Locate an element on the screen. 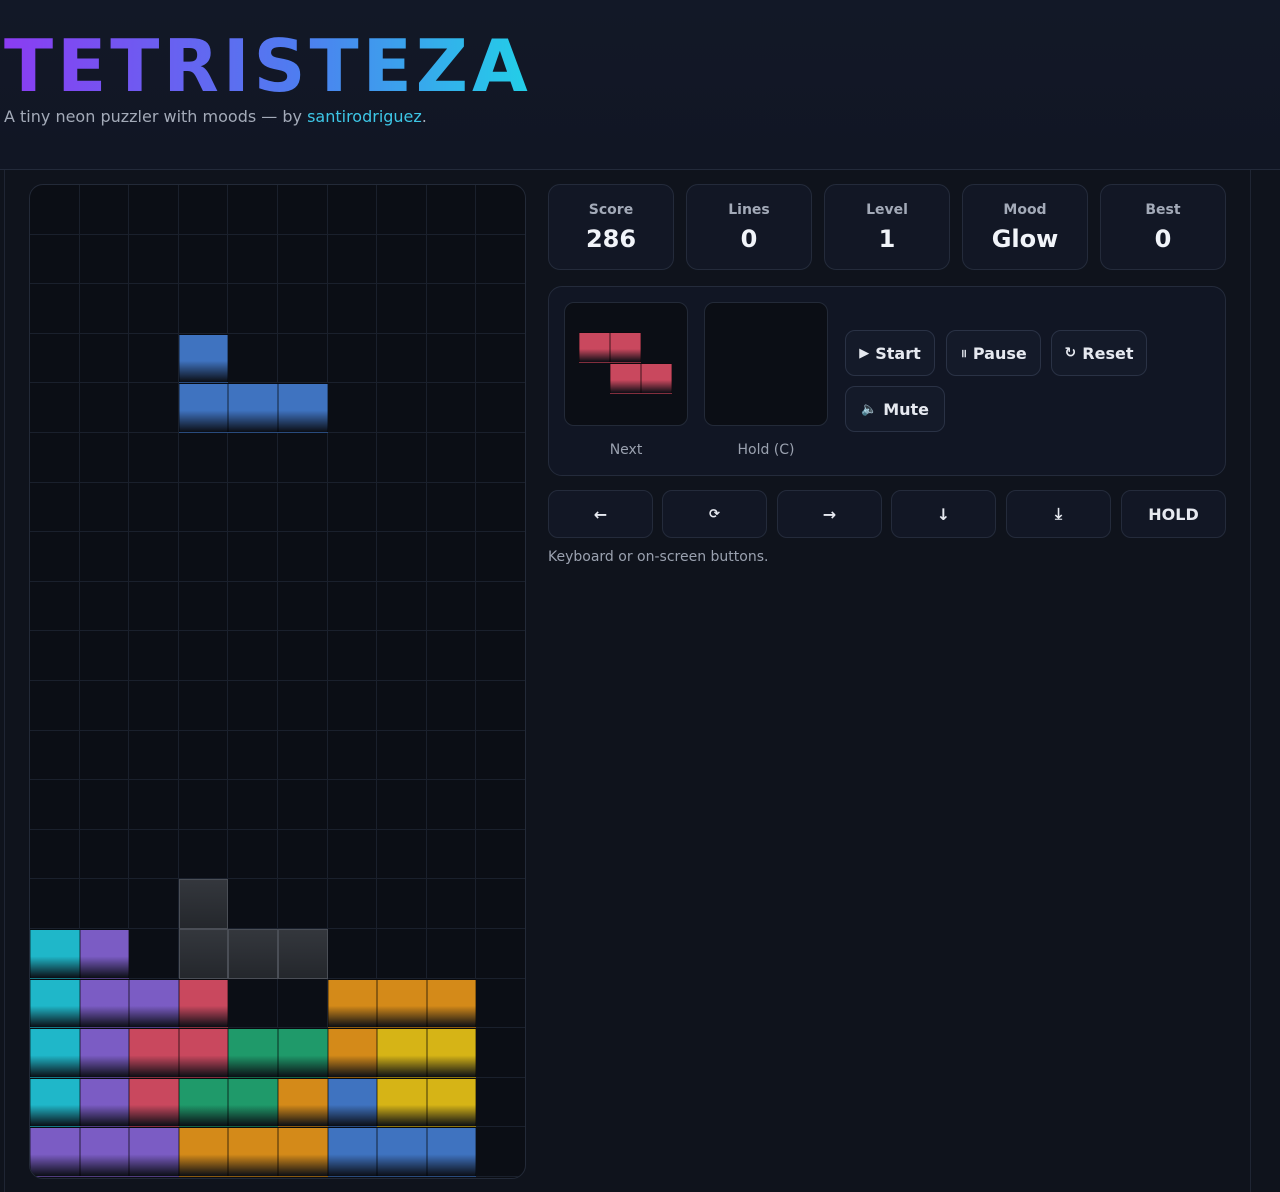 The width and height of the screenshot is (1280, 1192). start-button: ▶ Start is located at coordinates (890, 353).